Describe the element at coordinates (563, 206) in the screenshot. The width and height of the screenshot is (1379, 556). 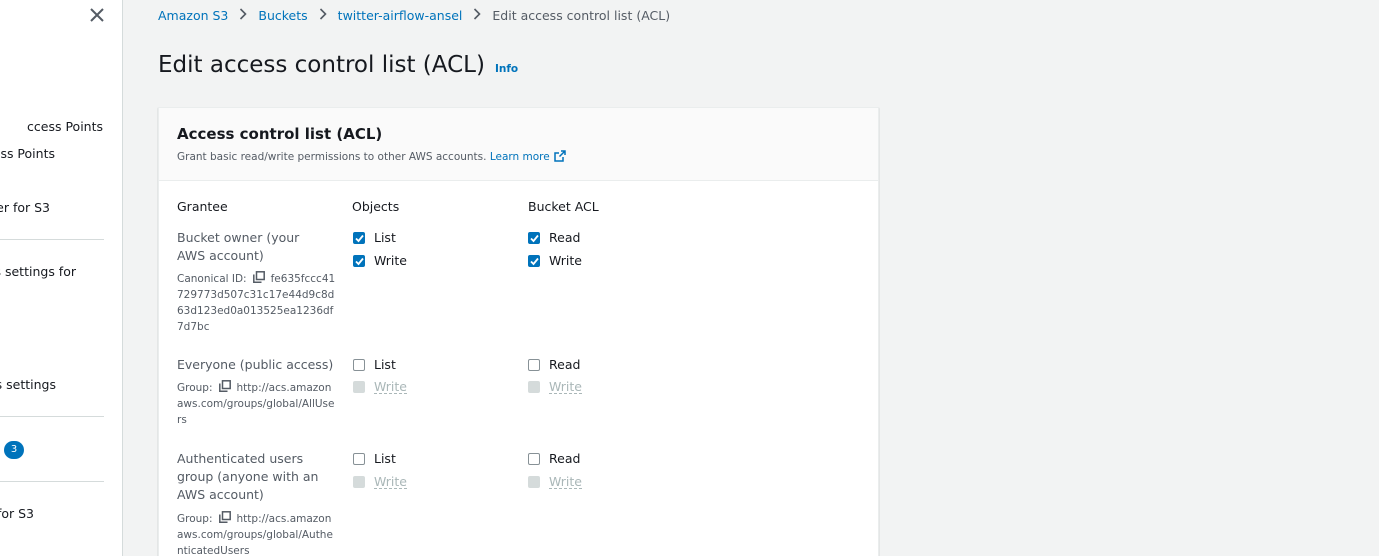
I see `column-header-bucket-acl: Bucket ACL` at that location.